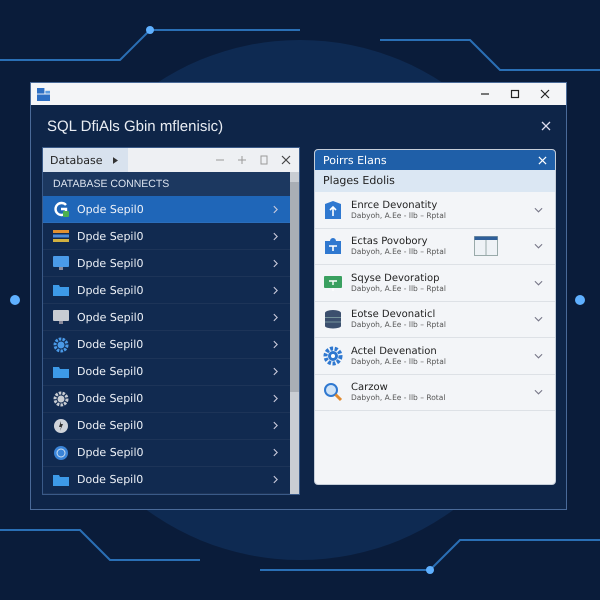 The image size is (600, 600). What do you see at coordinates (394, 351) in the screenshot?
I see `item-title: Actel Devenation` at bounding box center [394, 351].